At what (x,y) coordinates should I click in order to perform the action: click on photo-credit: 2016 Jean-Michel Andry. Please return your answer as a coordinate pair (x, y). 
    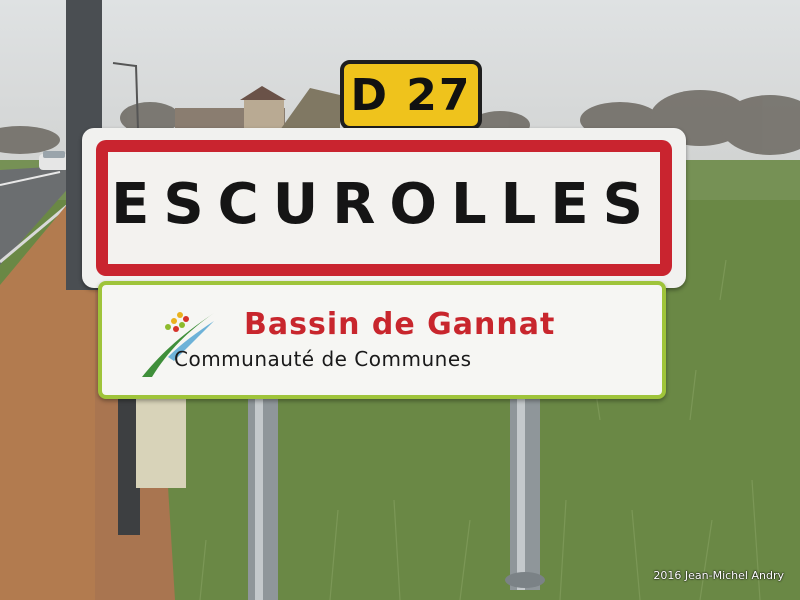
    Looking at the image, I should click on (718, 575).